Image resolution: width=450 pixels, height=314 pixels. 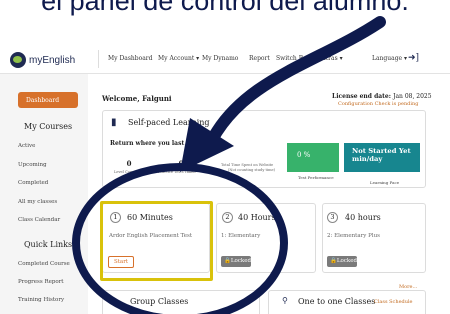 What do you see at coordinates (316, 177) in the screenshot?
I see `test-performance-label: Test Performance` at bounding box center [316, 177].